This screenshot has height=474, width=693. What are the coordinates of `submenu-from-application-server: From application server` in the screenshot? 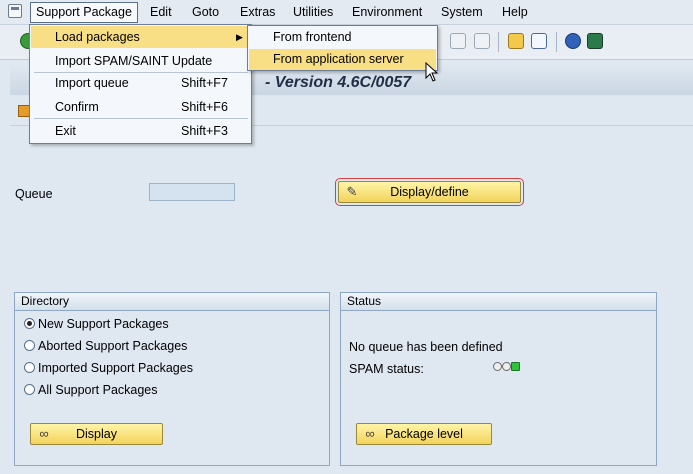 It's located at (342, 59).